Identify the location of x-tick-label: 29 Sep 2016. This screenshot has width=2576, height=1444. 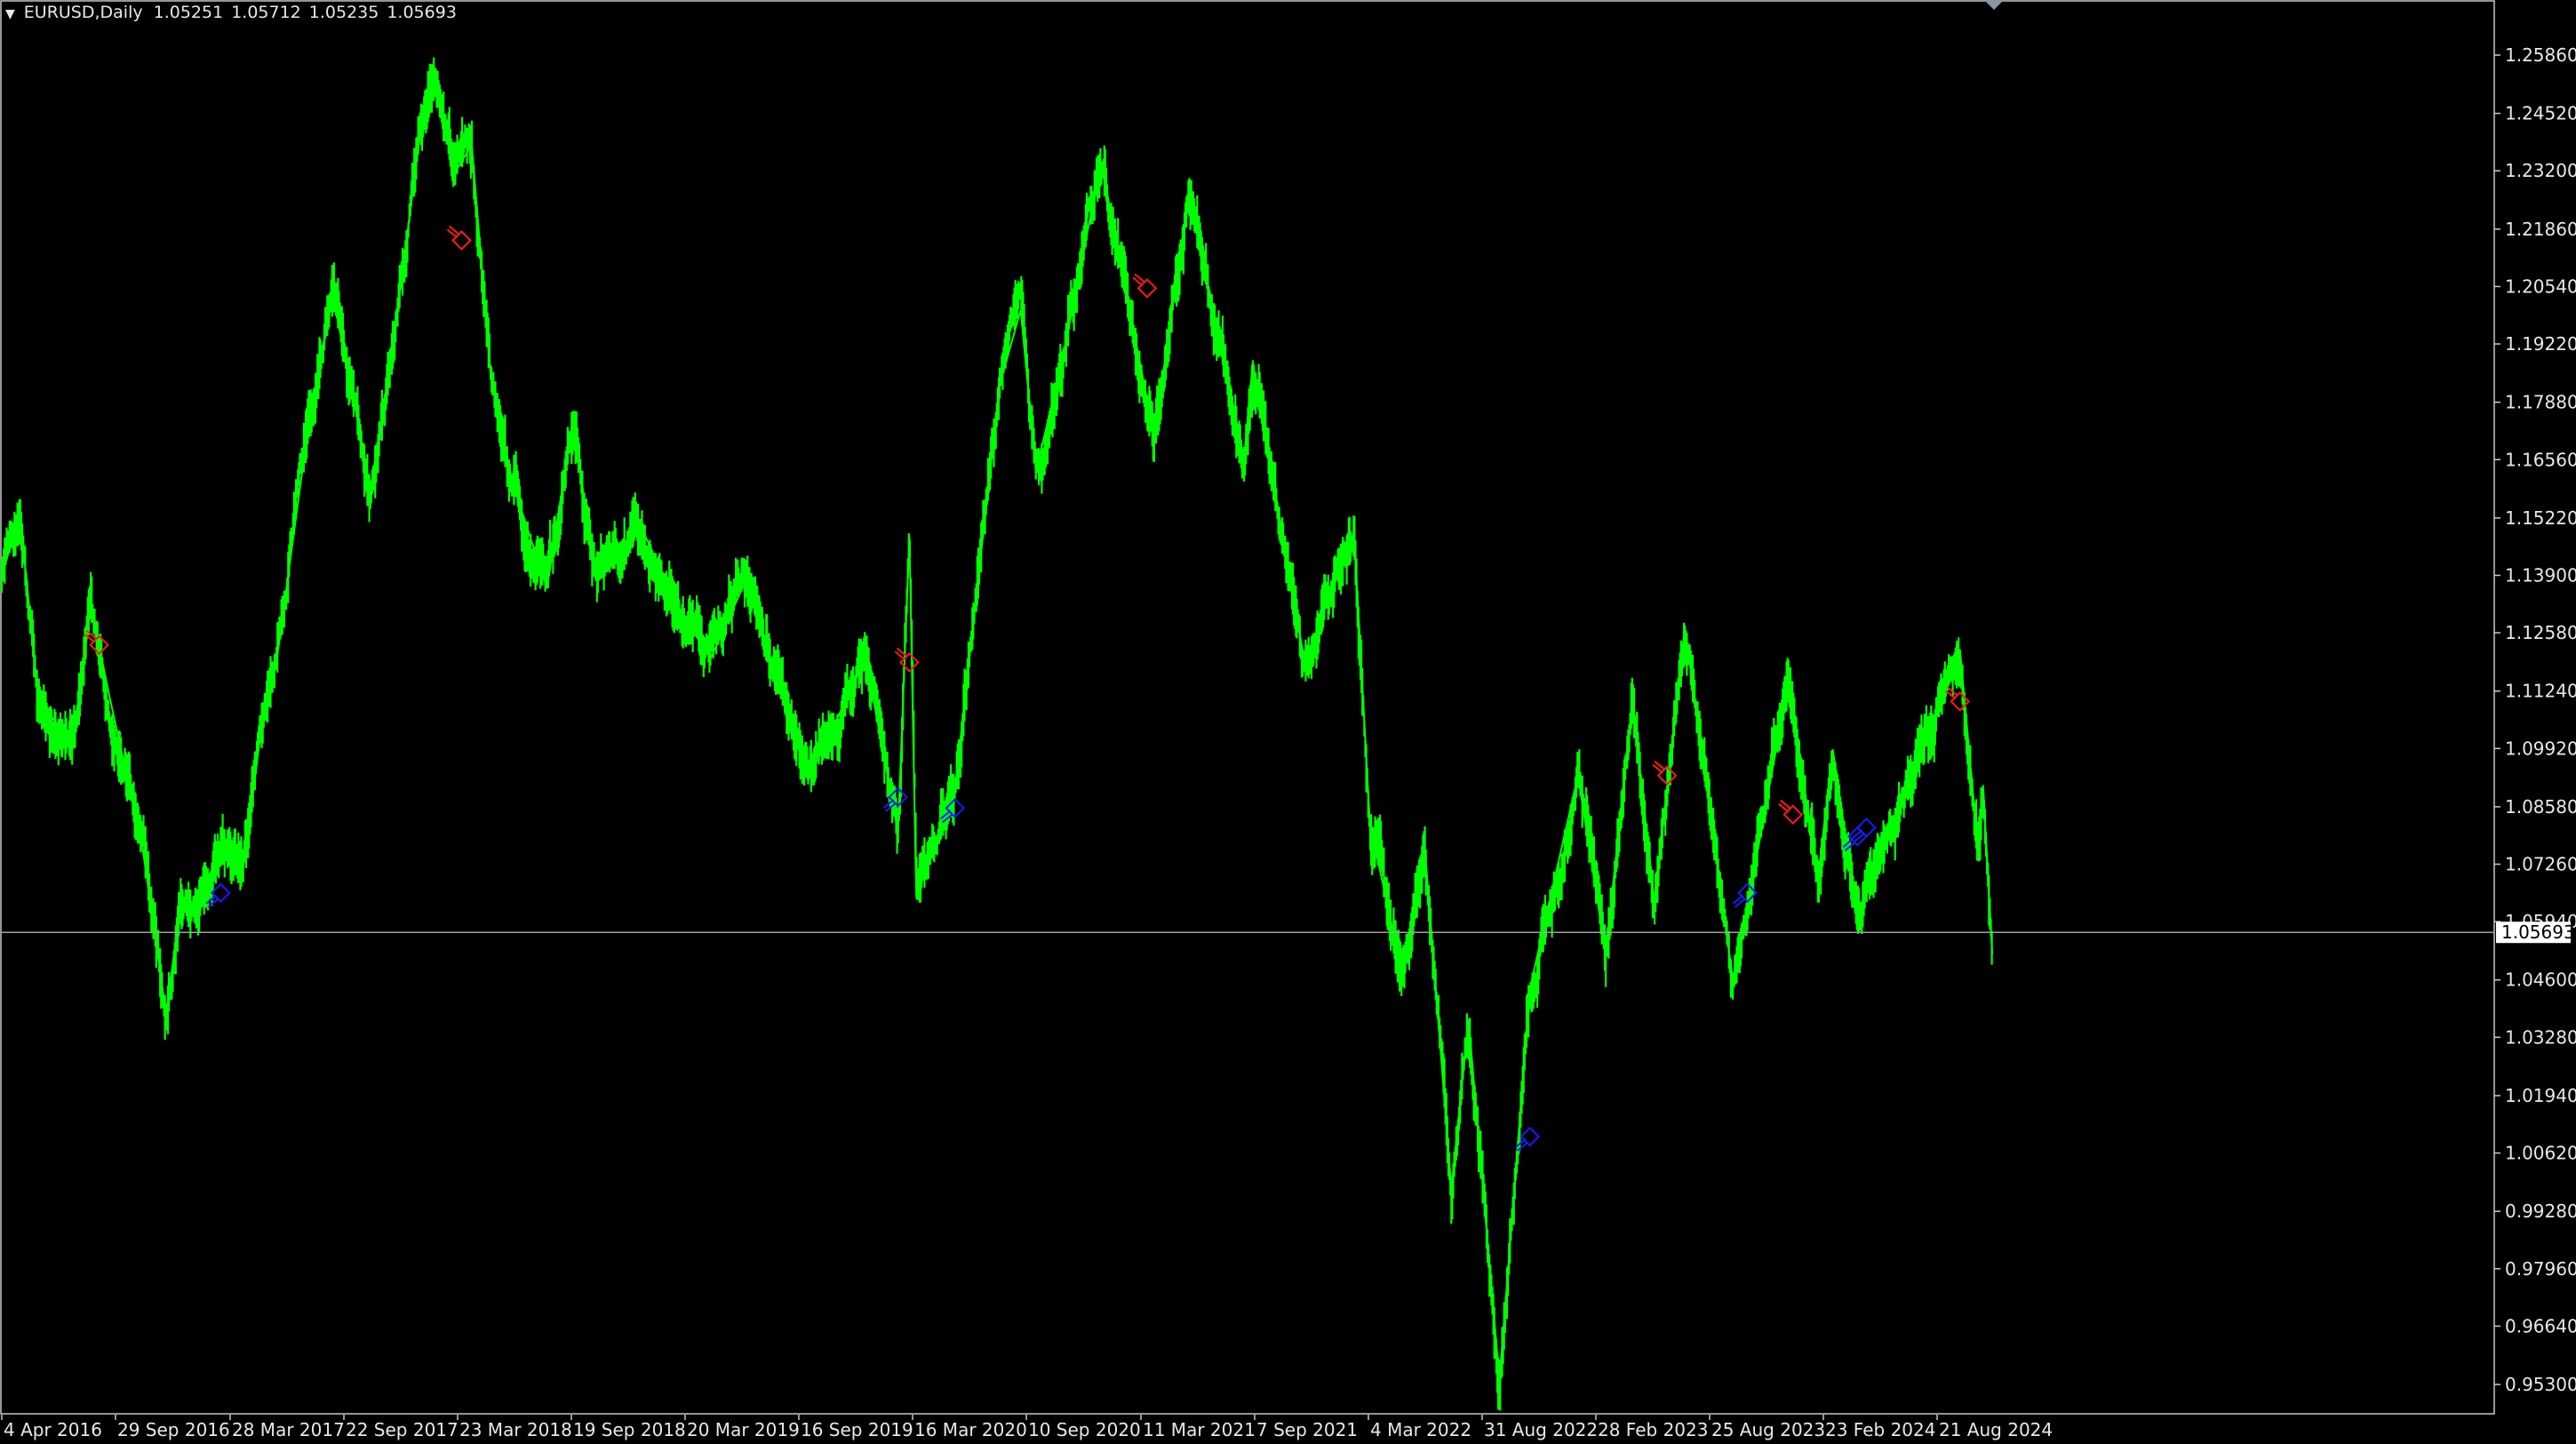
(174, 1430).